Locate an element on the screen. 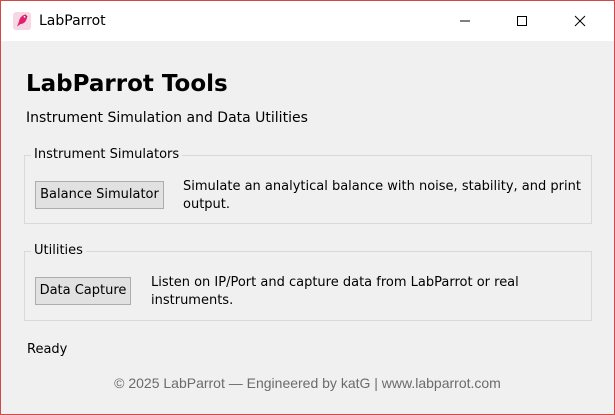  minimize-button is located at coordinates (465, 21).